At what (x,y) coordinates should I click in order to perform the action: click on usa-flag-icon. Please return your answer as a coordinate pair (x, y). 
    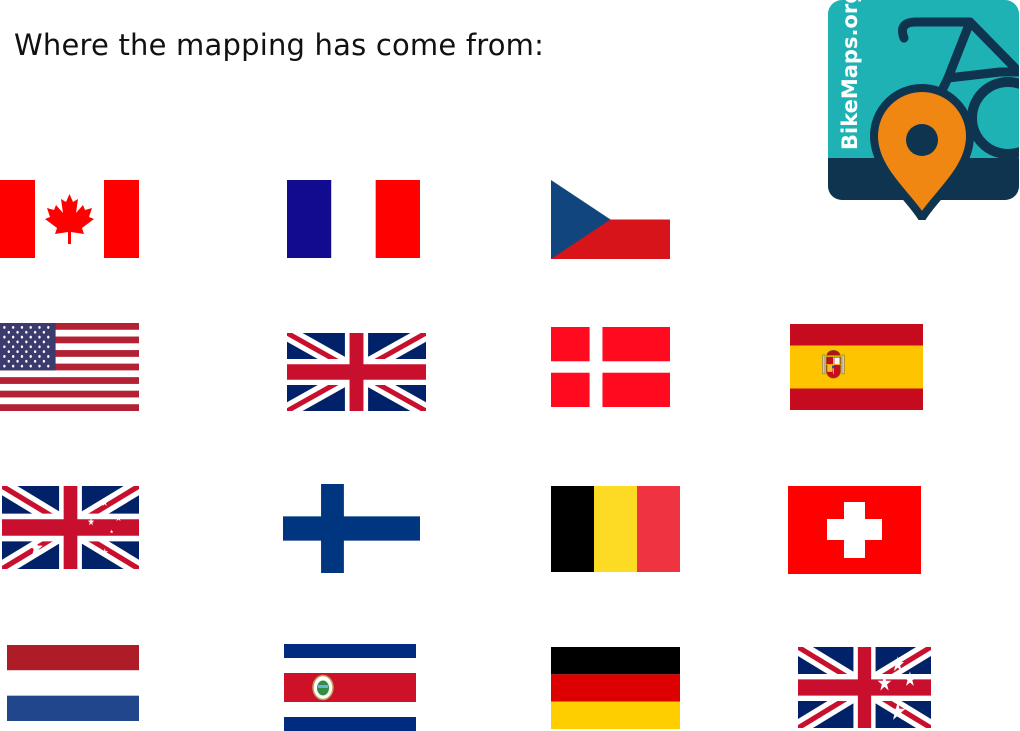
    Looking at the image, I should click on (69, 367).